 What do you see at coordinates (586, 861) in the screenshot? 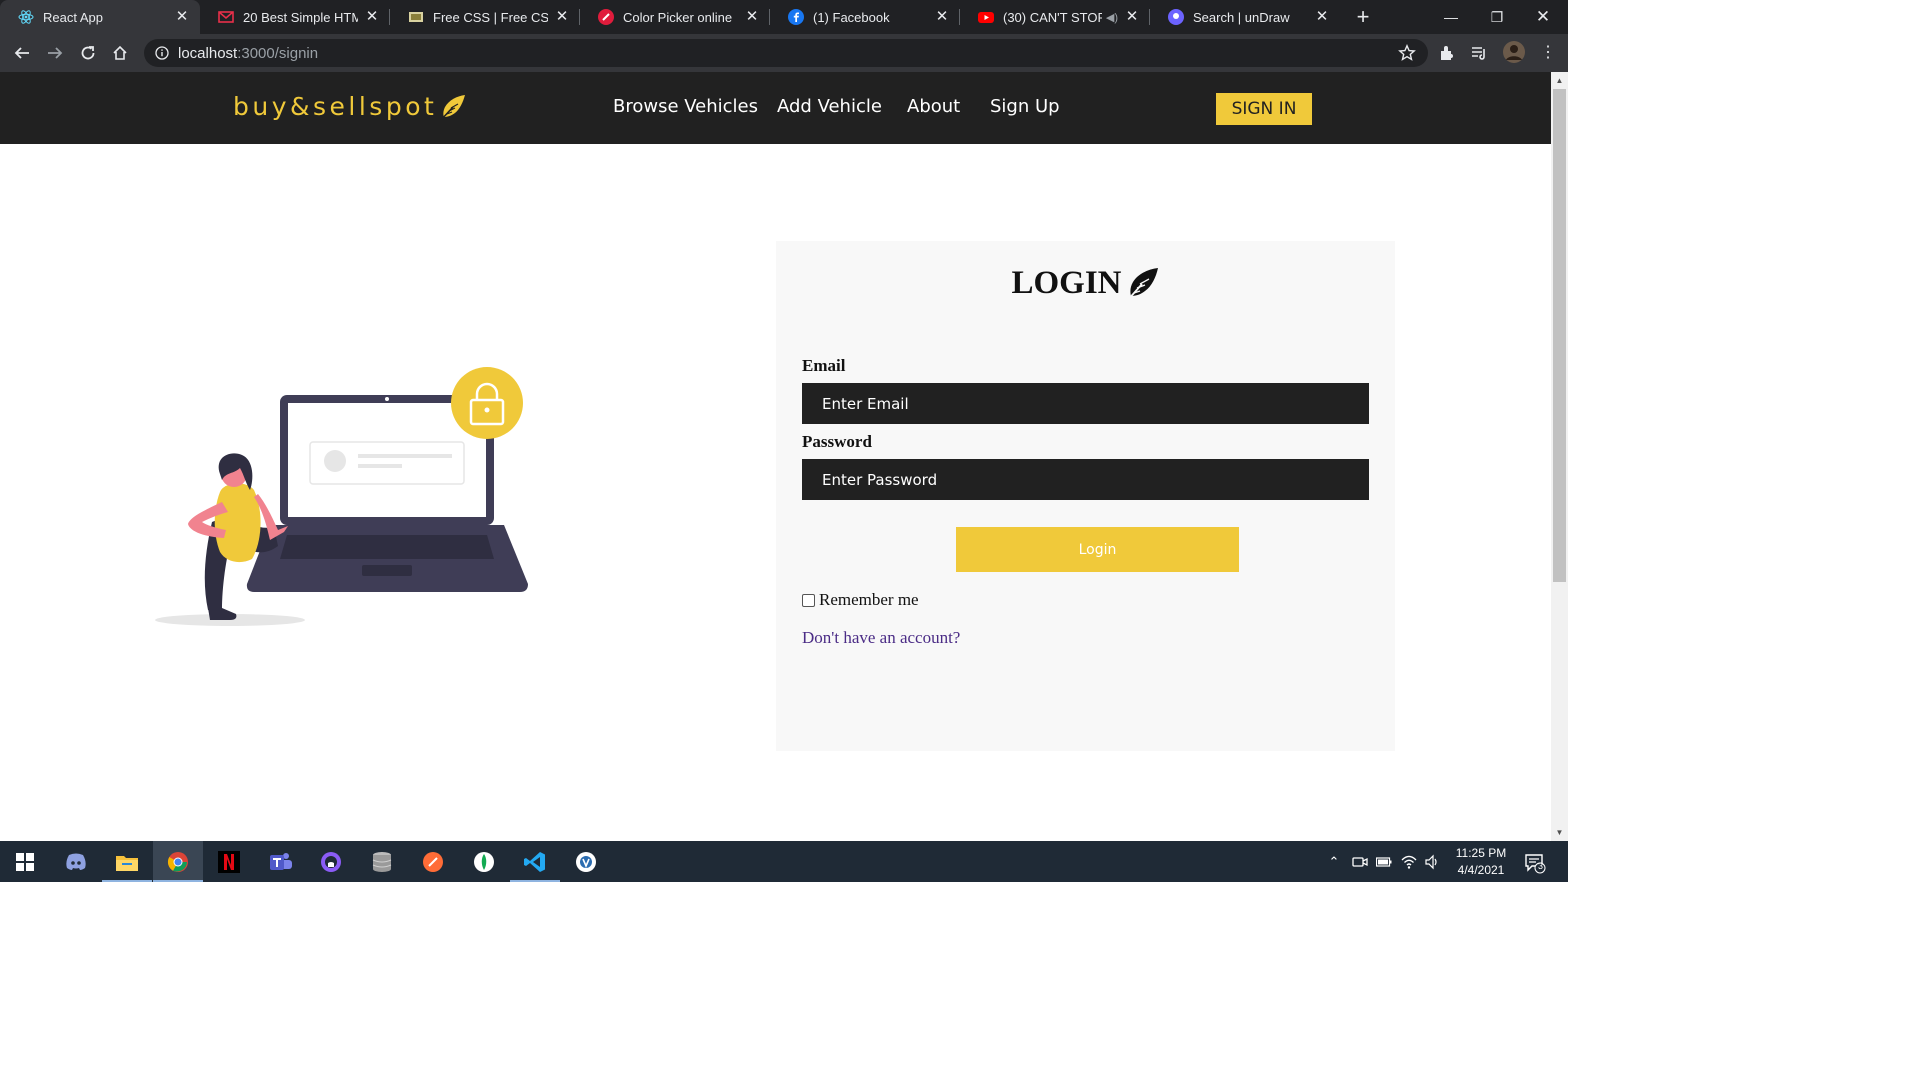
I see `app-icon` at bounding box center [586, 861].